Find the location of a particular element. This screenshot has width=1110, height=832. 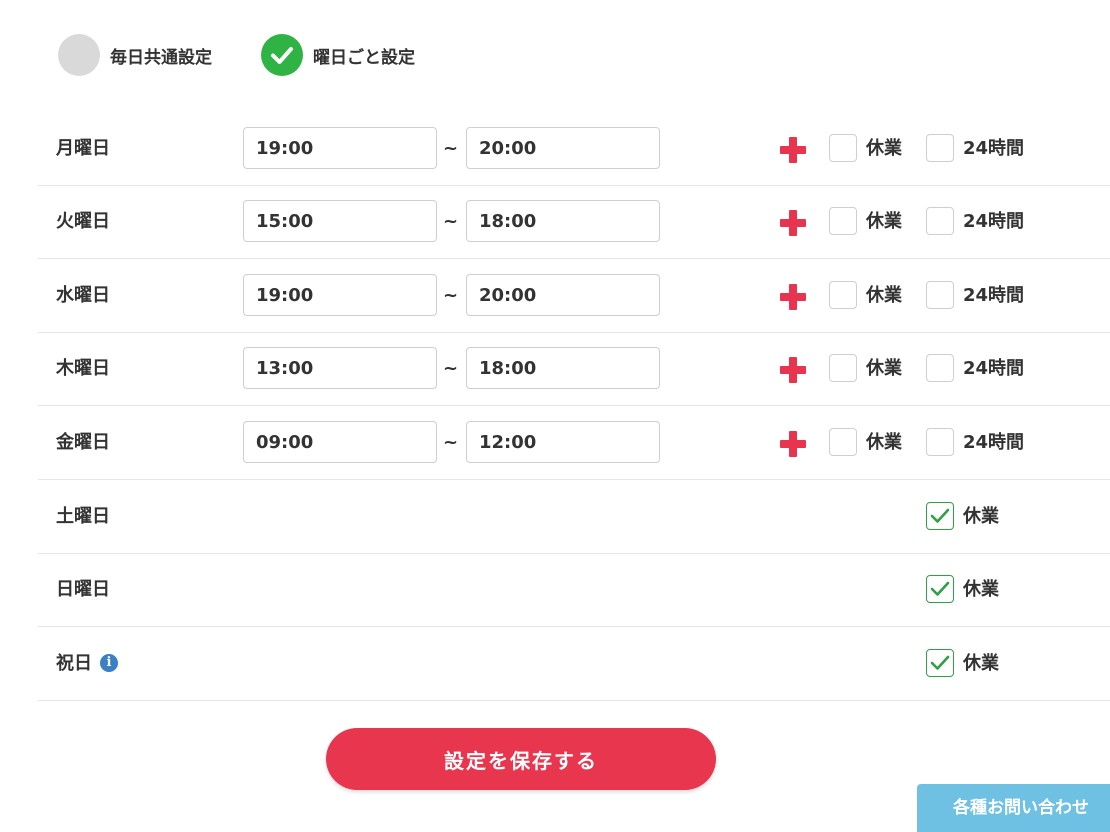

day-row-saturday: 土曜日 休業 is located at coordinates (574, 517).